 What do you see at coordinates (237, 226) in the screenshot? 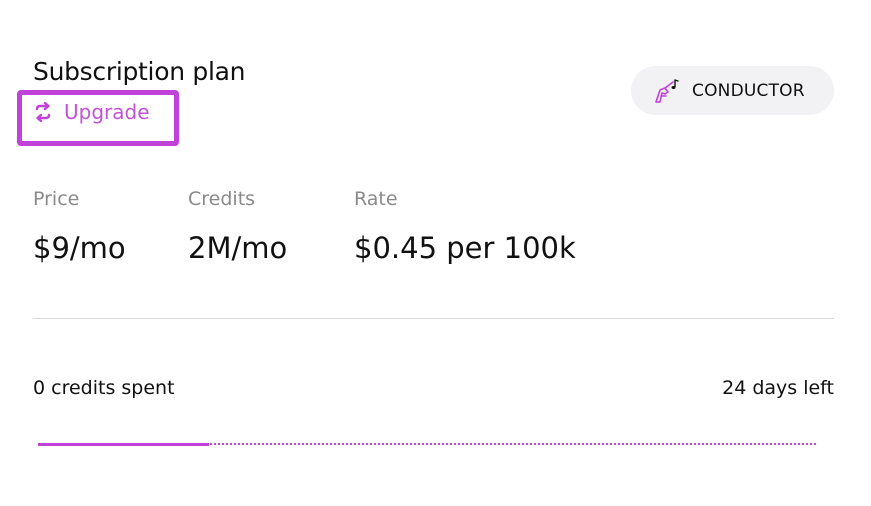
I see `stat-credits: Credits 2M/mo` at bounding box center [237, 226].